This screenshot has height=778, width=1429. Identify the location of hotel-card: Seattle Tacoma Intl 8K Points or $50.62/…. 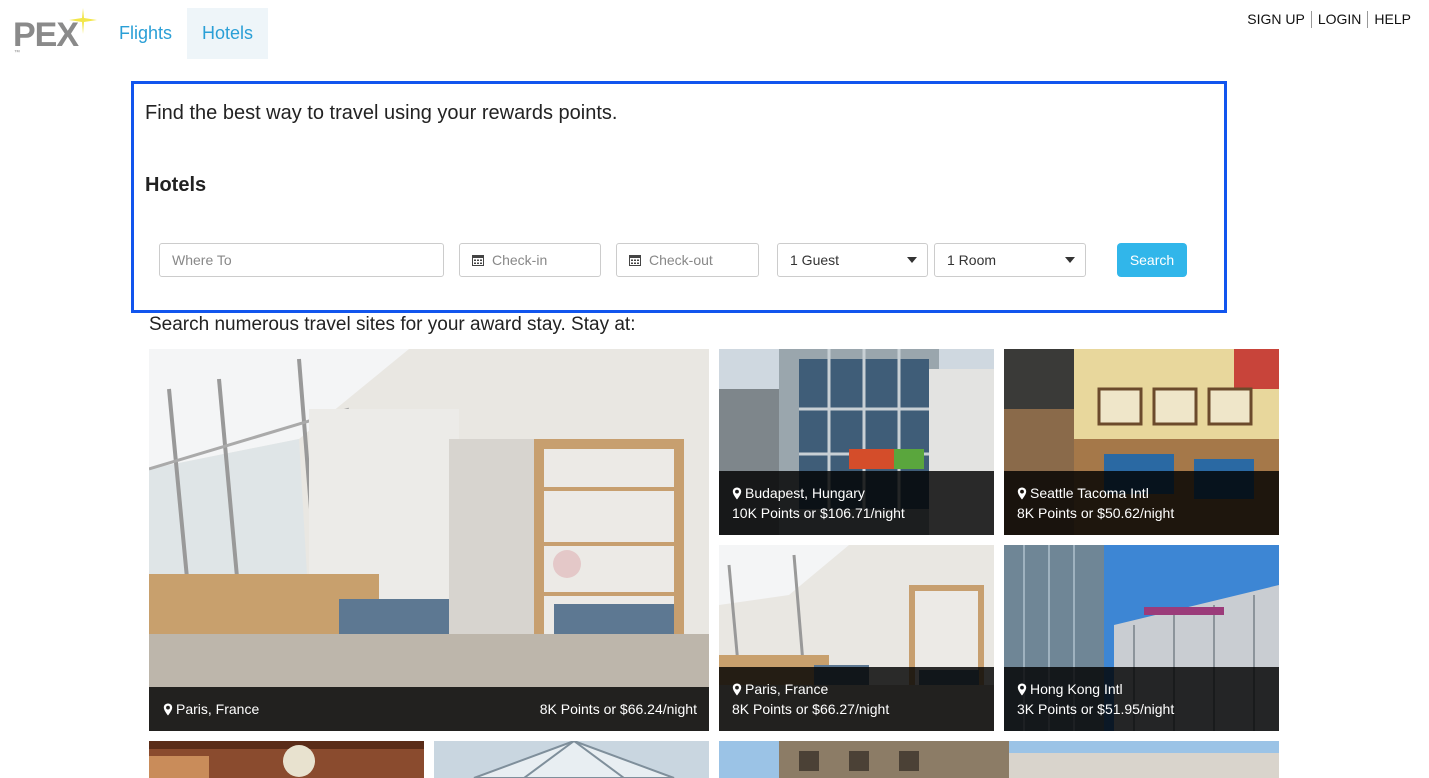
(1141, 442).